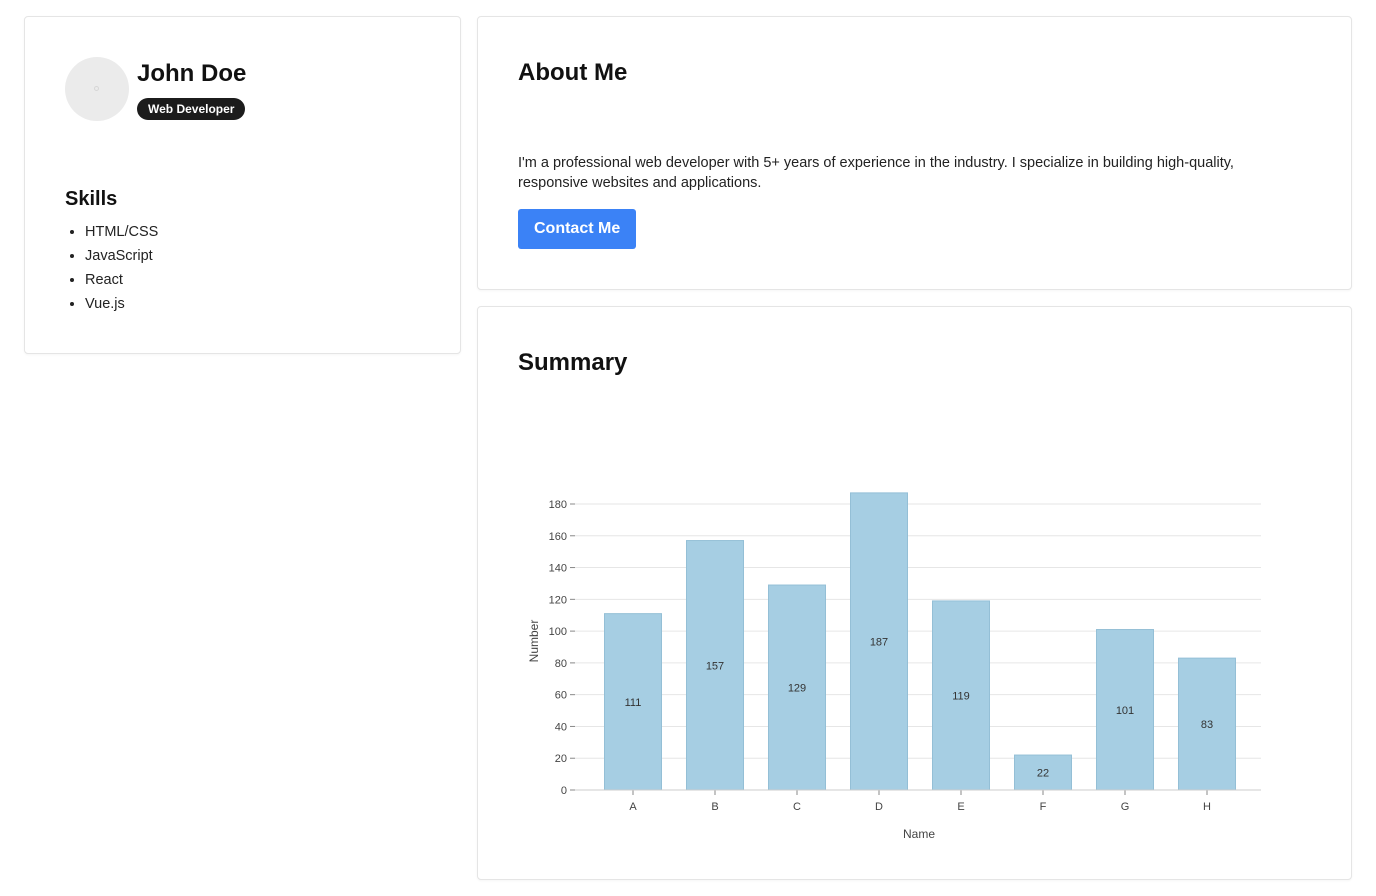 This screenshot has width=1376, height=896. I want to click on y-tick-label: 80, so click(561, 664).